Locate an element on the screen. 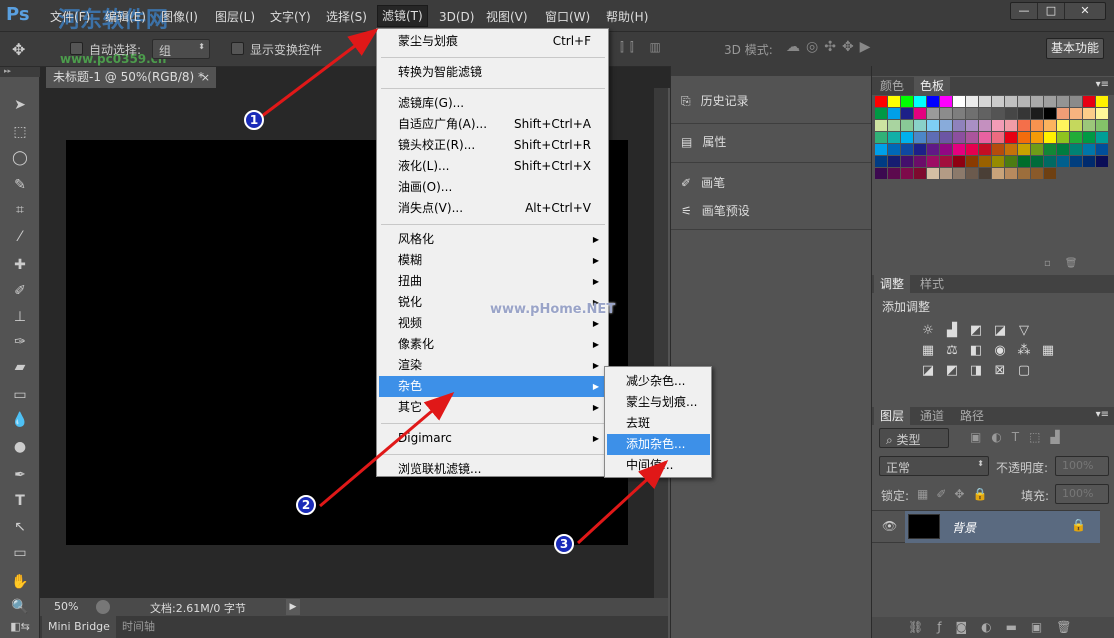  annotation-badge-2: 2 is located at coordinates (306, 505).